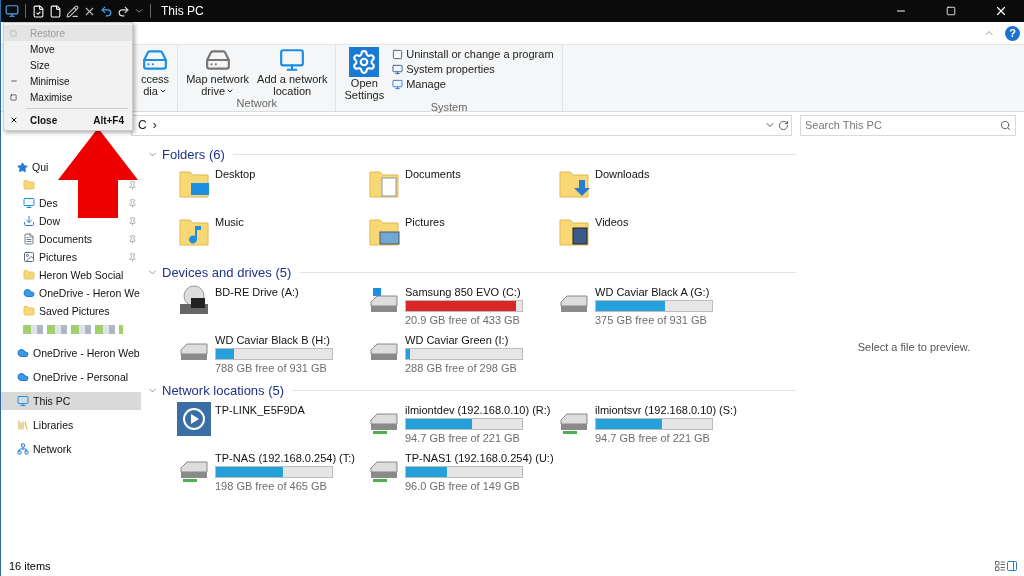  Describe the element at coordinates (449, 107) in the screenshot. I see `group-label: System` at that location.